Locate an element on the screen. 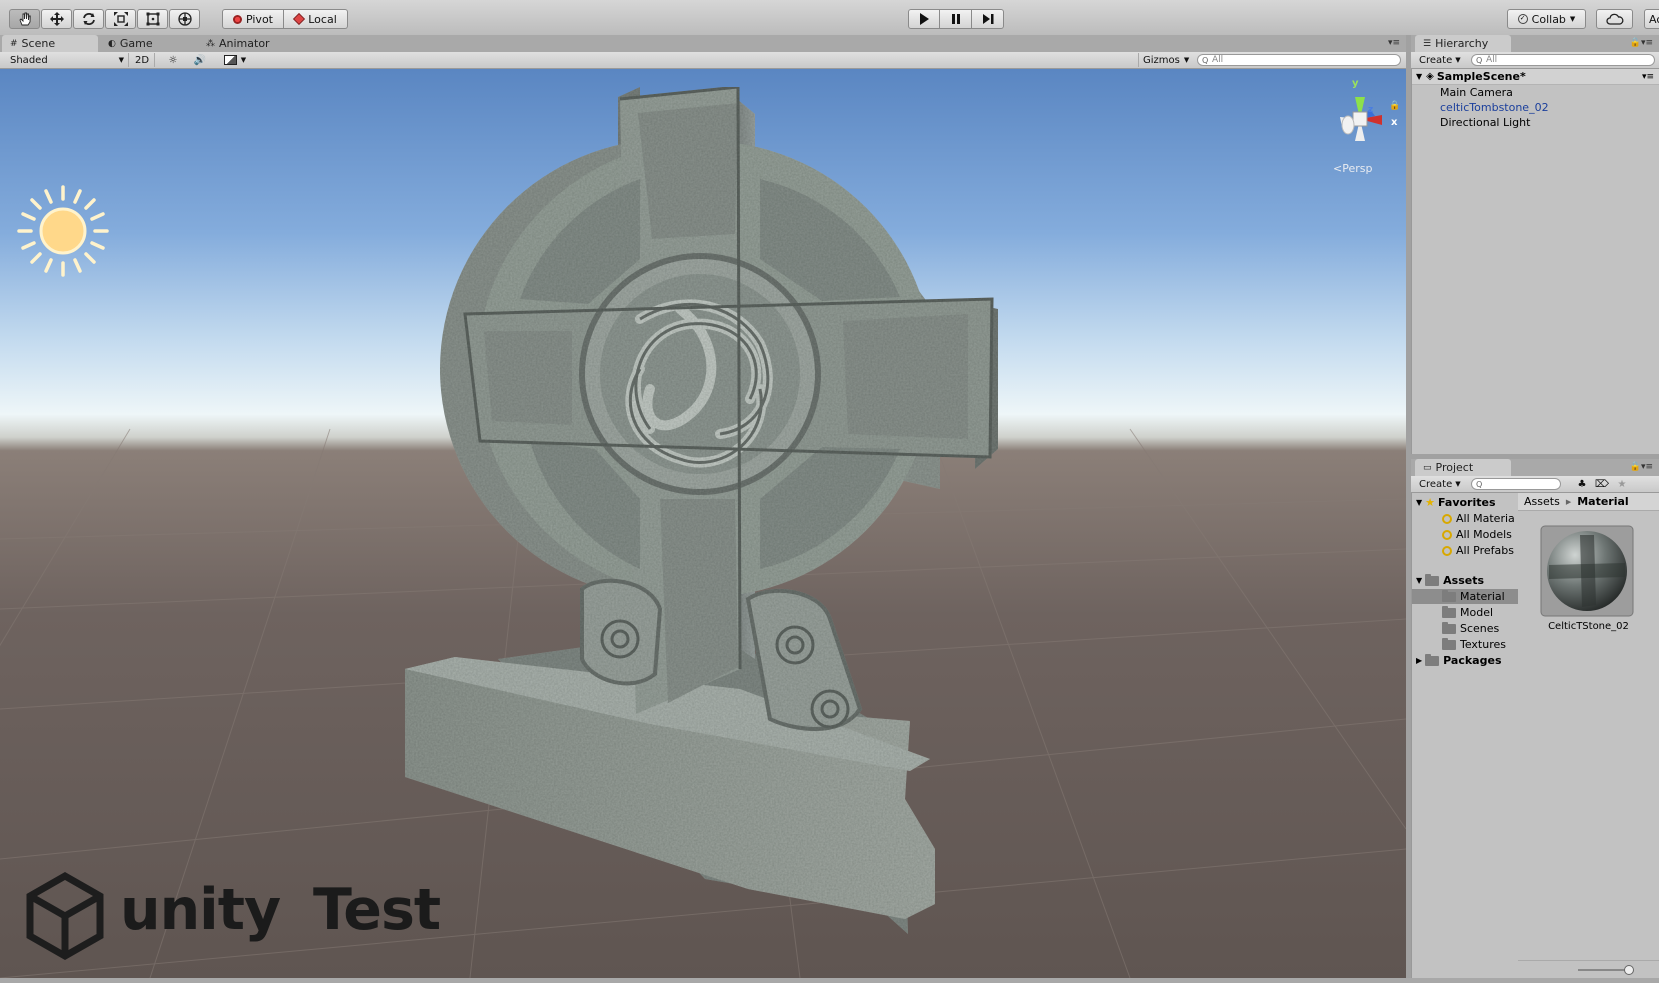 Image resolution: width=1659 pixels, height=983 pixels. pivot-label: Pivot is located at coordinates (259, 19).